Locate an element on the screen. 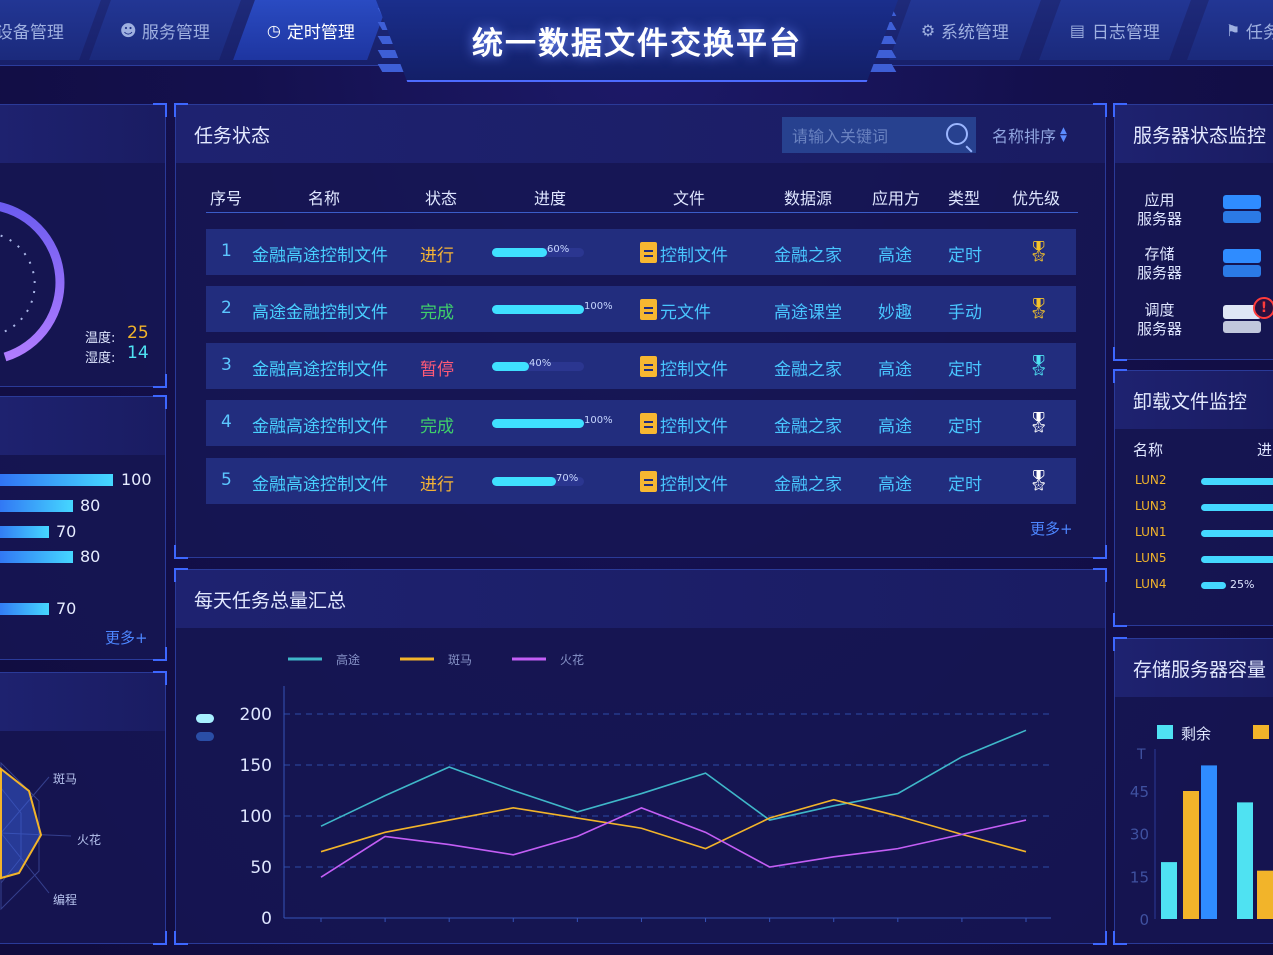  row-source: 金融之家 is located at coordinates (808, 427).